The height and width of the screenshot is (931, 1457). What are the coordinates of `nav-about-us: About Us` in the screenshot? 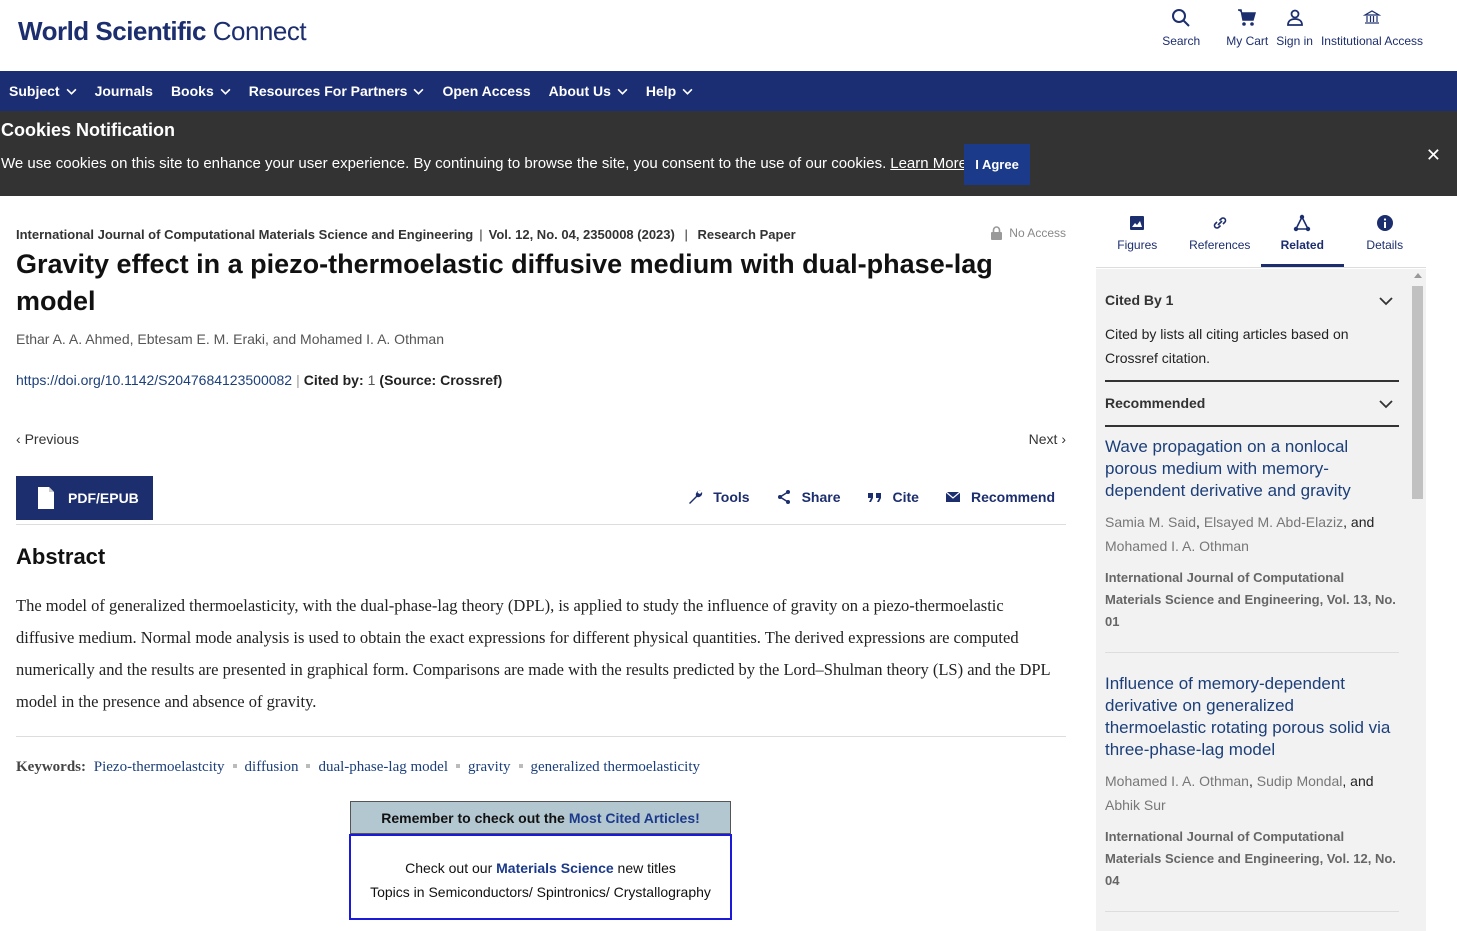 It's located at (588, 91).